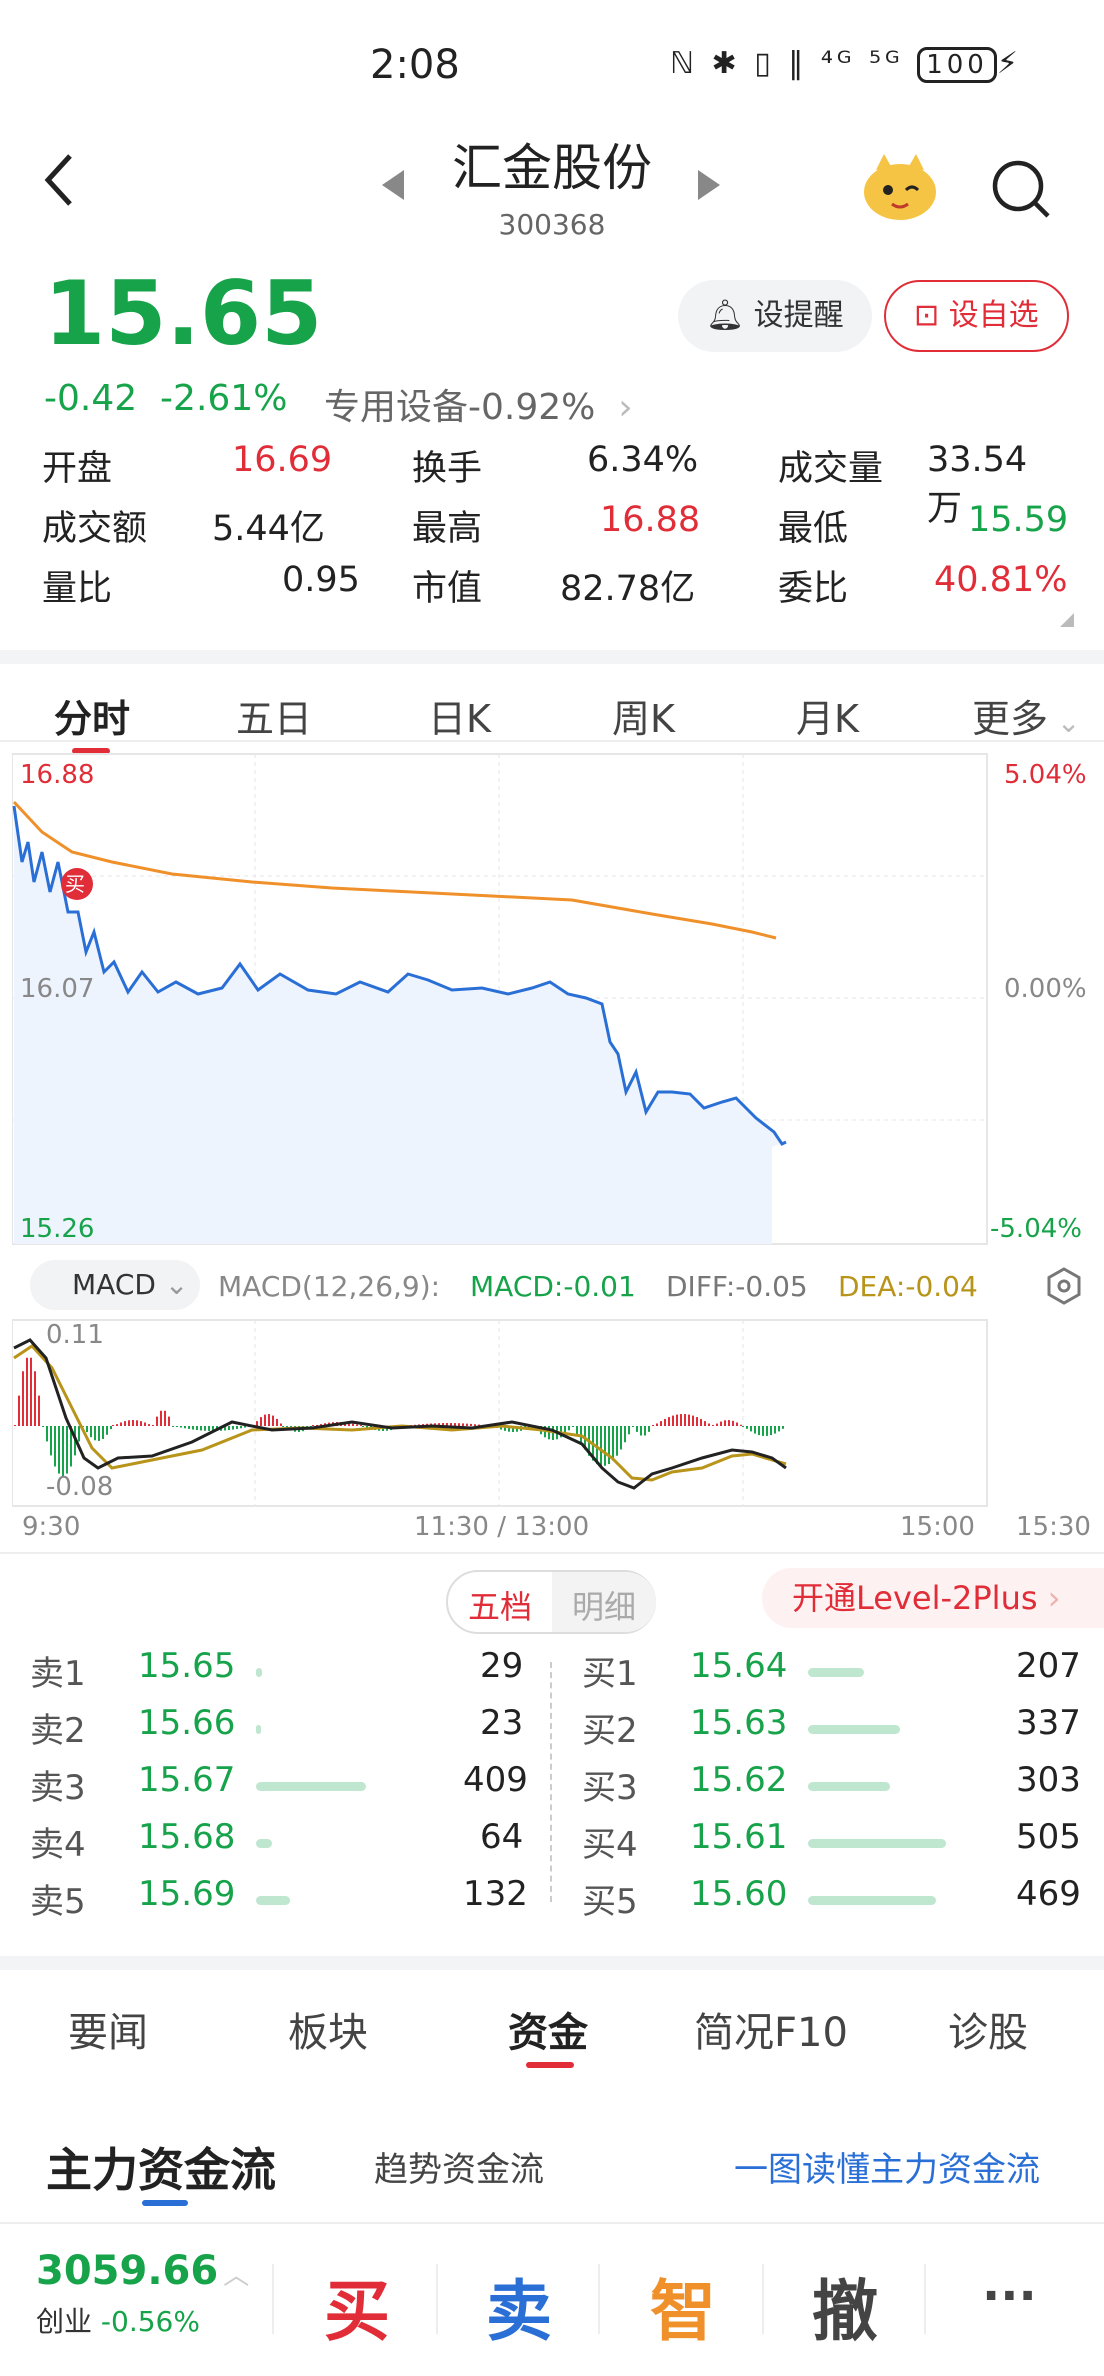  What do you see at coordinates (552, 1731) in the screenshot?
I see `order-row: 卖2 15.66 23 买2 15.63 337` at bounding box center [552, 1731].